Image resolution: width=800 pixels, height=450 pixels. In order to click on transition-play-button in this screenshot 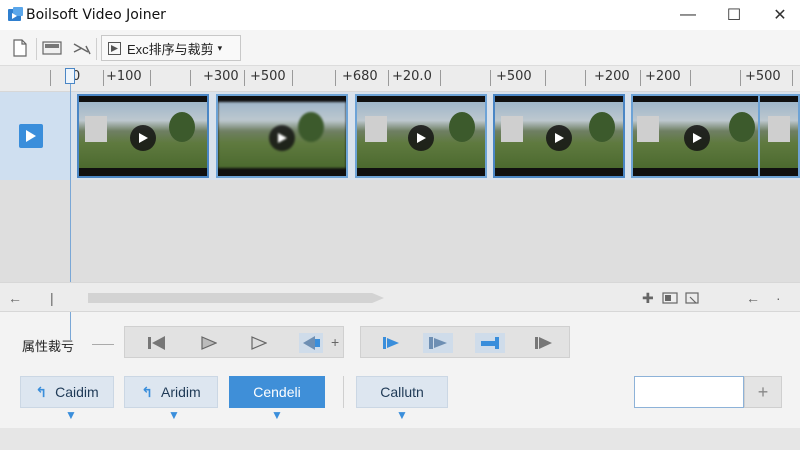, I will do `click(209, 343)`.